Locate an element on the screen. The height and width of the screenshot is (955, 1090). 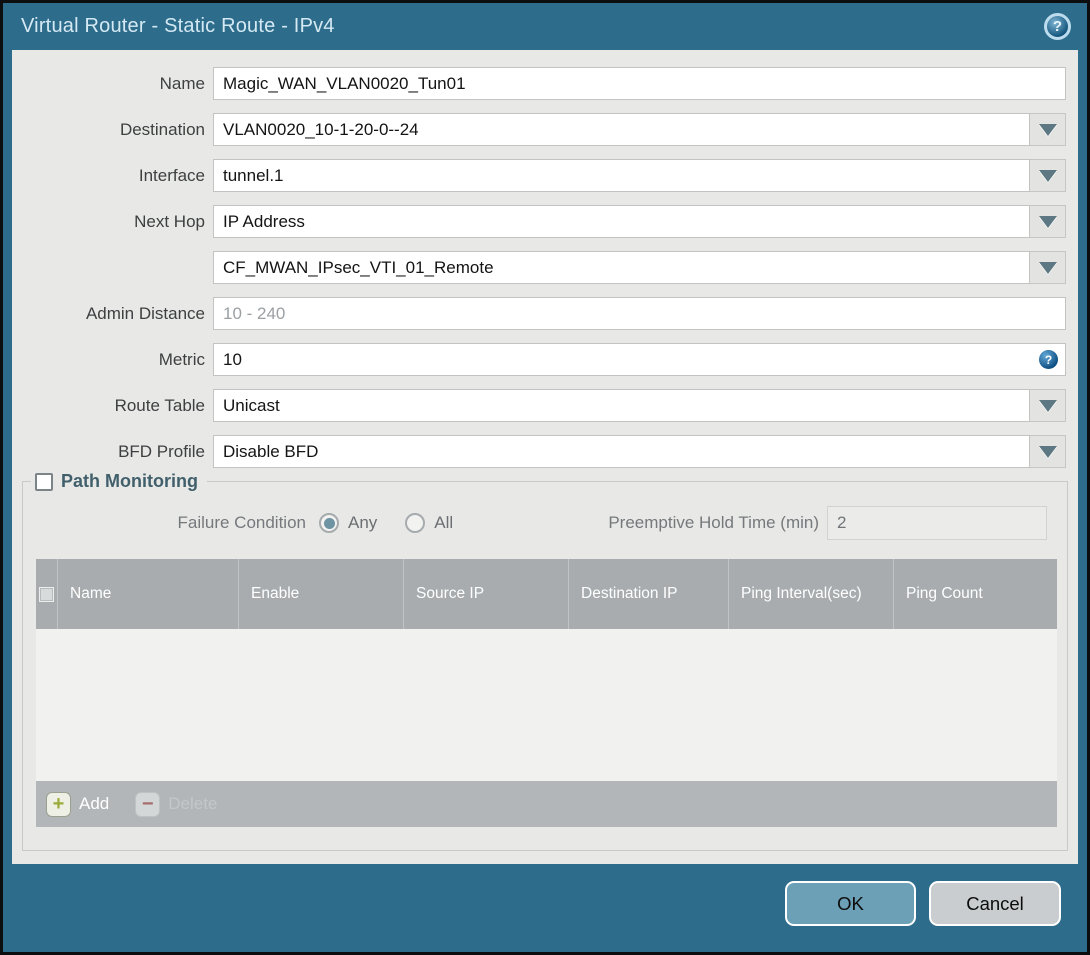
next-hop-dropdown-button is located at coordinates (1048, 221).